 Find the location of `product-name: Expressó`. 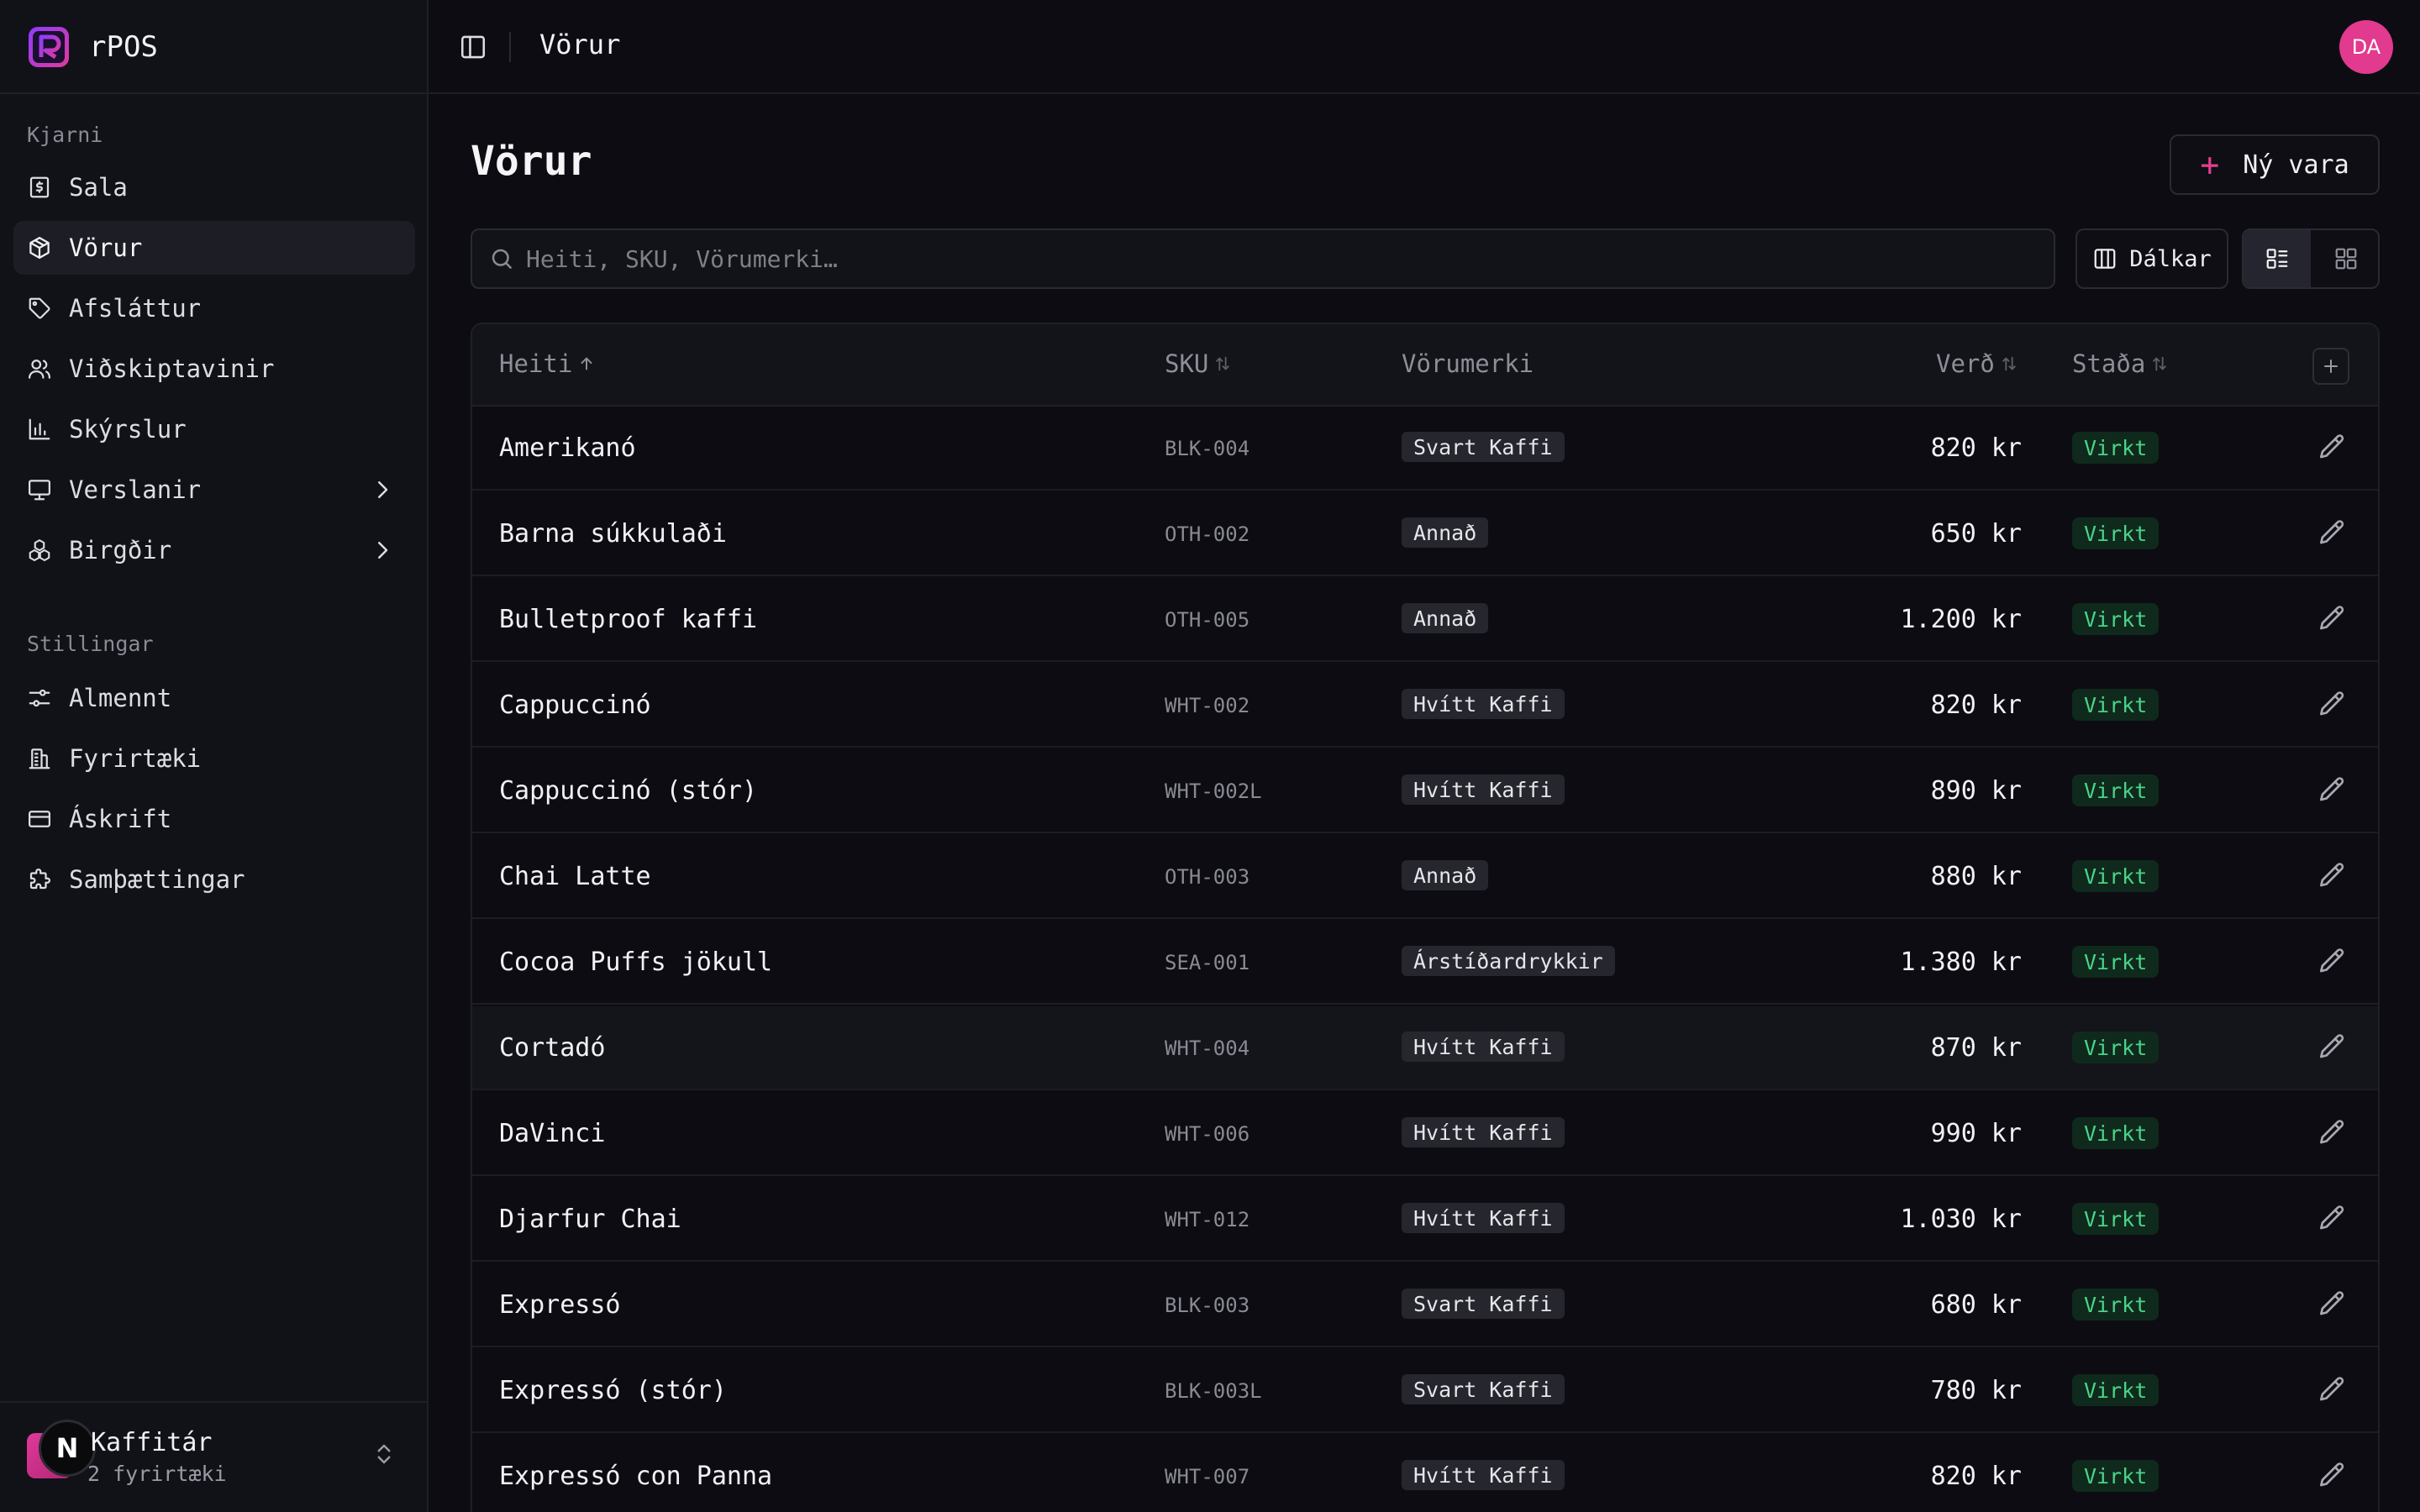

product-name: Expressó is located at coordinates (560, 1305).